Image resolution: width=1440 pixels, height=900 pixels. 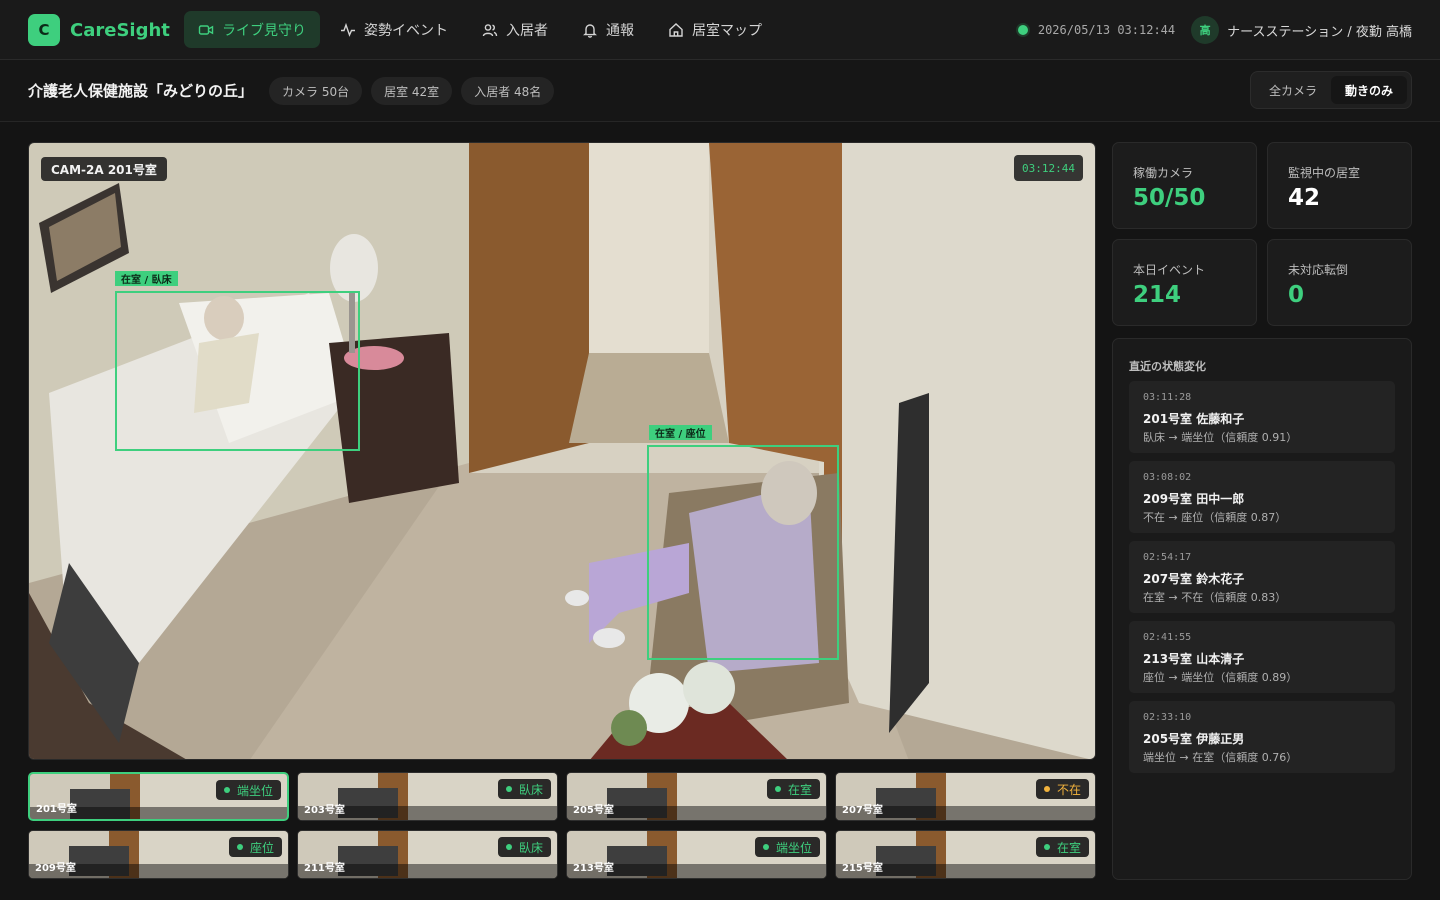 What do you see at coordinates (1262, 417) in the screenshot?
I see `feed-item: 03:11:28 201号室 佐藤和子臥床 → 端坐位（信頼度 0.91）` at bounding box center [1262, 417].